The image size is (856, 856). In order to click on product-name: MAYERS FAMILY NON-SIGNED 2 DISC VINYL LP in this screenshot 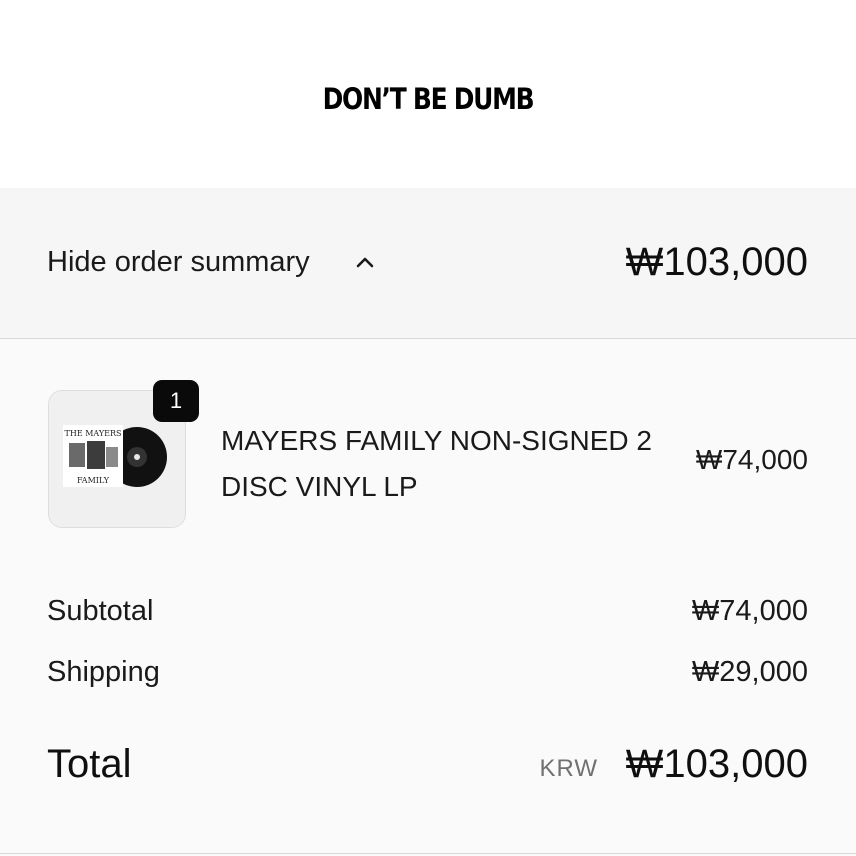, I will do `click(436, 463)`.